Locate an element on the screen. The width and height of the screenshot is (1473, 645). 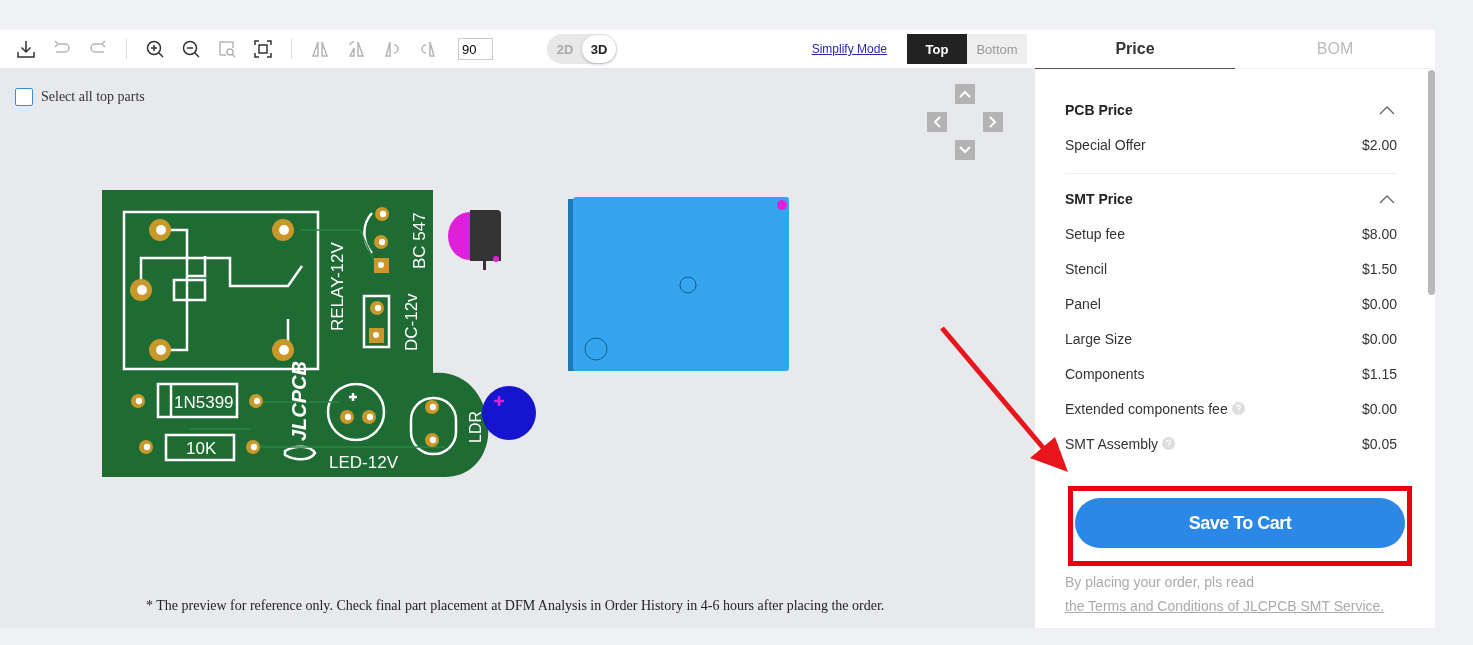
rotation-angle-field: 90 is located at coordinates (475, 49).